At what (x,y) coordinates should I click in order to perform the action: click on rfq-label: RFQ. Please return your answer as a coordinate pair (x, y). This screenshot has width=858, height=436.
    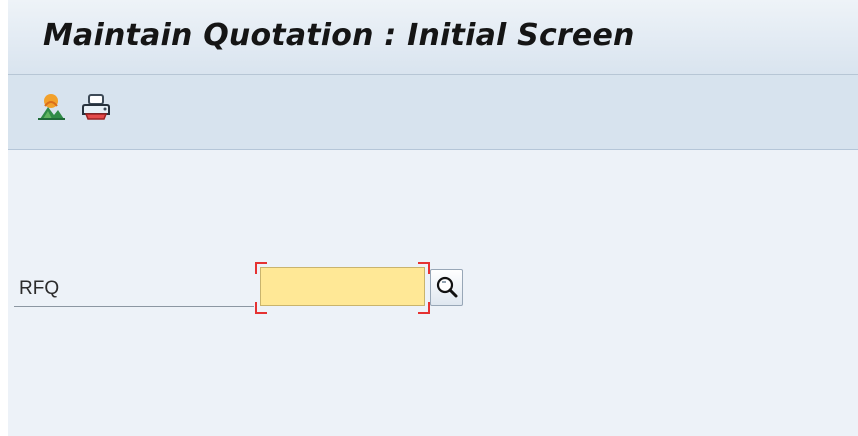
    Looking at the image, I should click on (134, 291).